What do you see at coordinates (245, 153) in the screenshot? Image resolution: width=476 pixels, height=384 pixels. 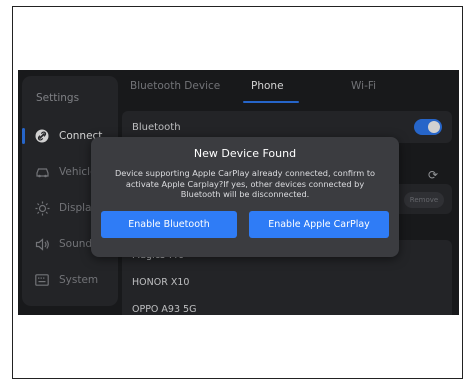 I see `dialog-title: New Device Found` at bounding box center [245, 153].